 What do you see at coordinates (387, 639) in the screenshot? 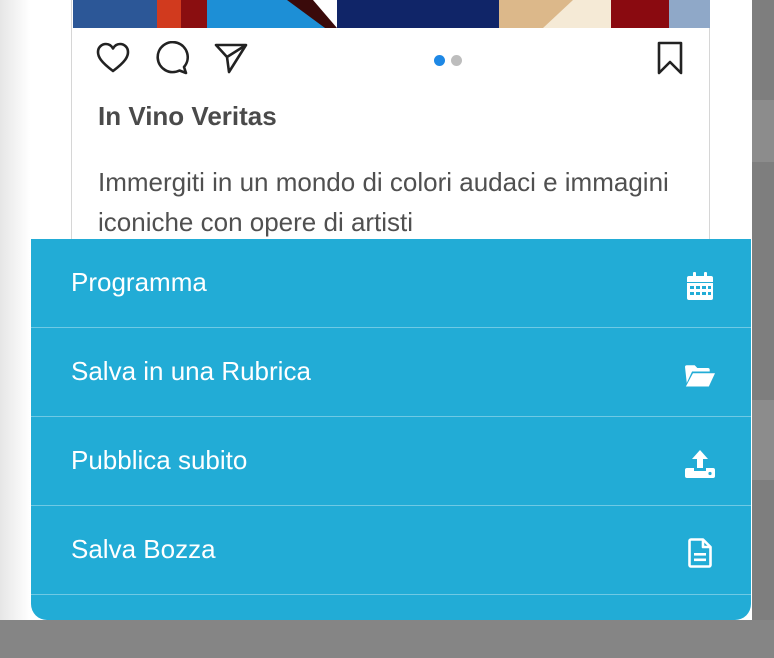
I see `dimmed-backdrop-bottom` at bounding box center [387, 639].